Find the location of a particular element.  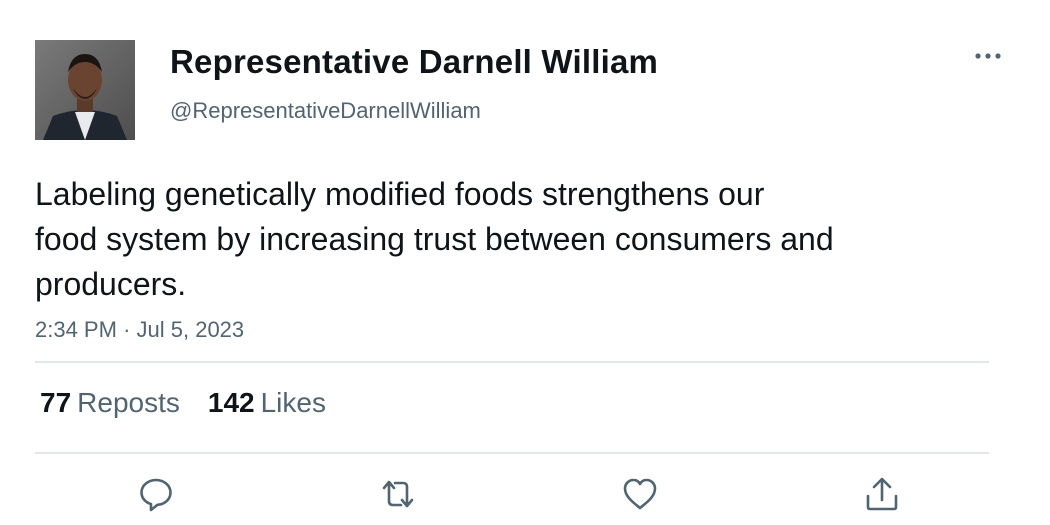

like-button is located at coordinates (640, 494).